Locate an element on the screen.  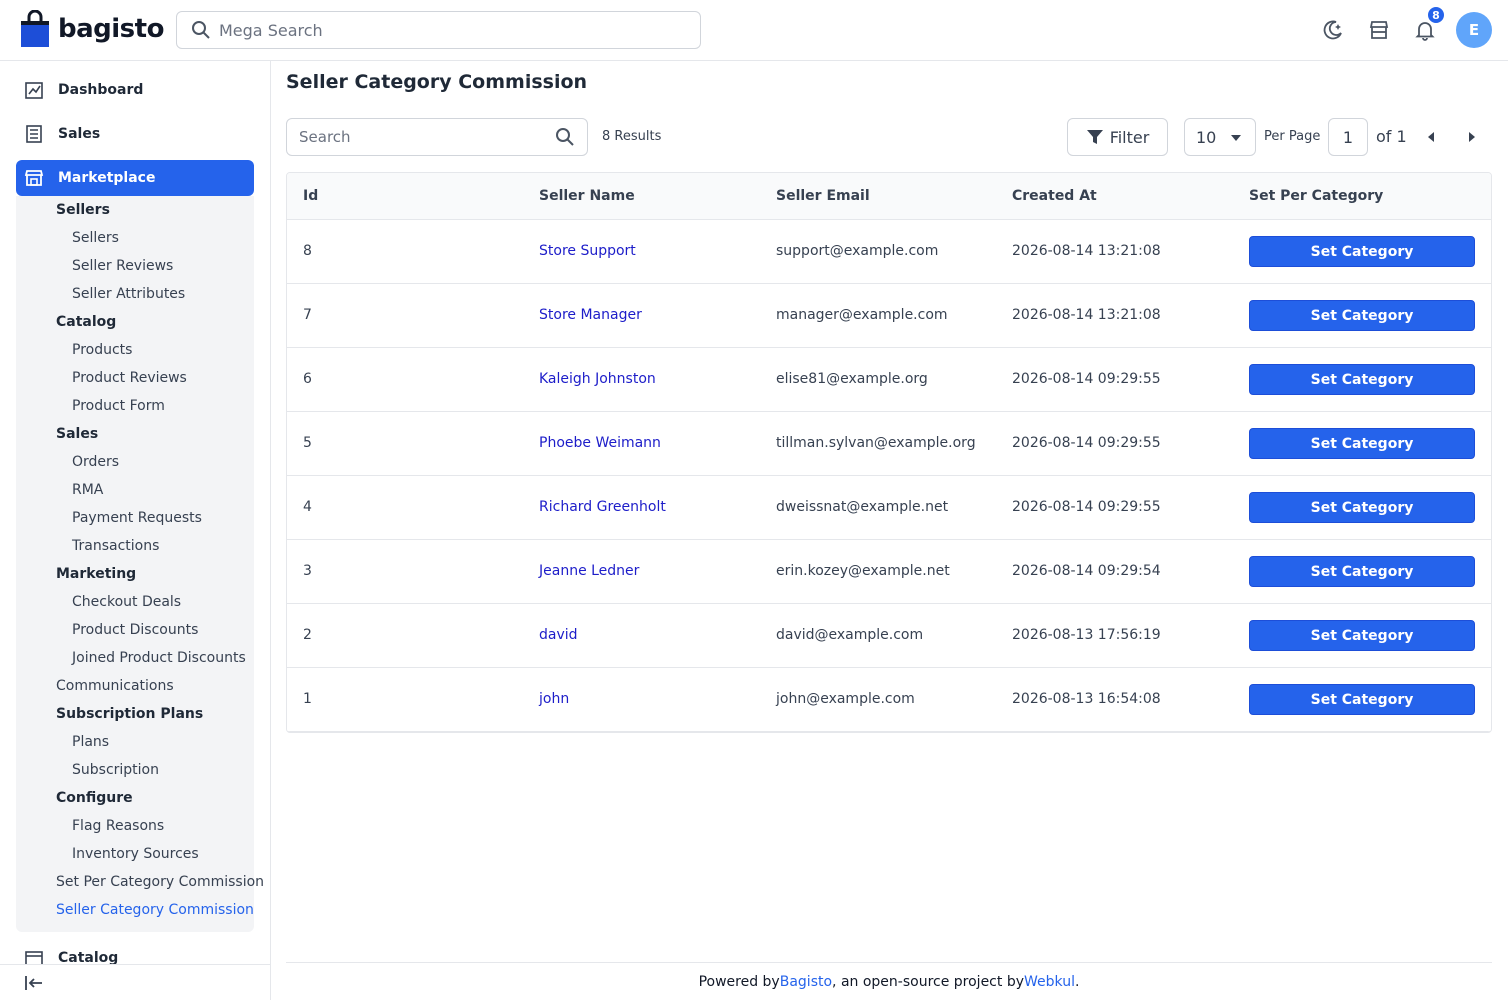
caret-left-icon is located at coordinates (1431, 137).